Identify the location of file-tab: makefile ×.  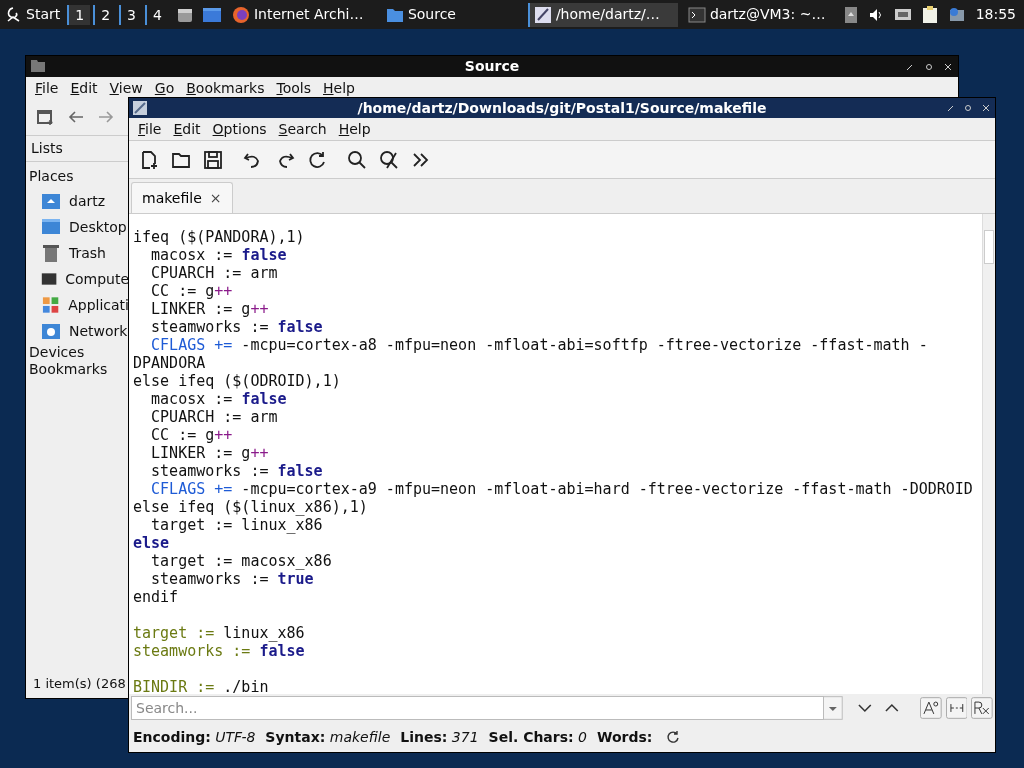
(182, 197).